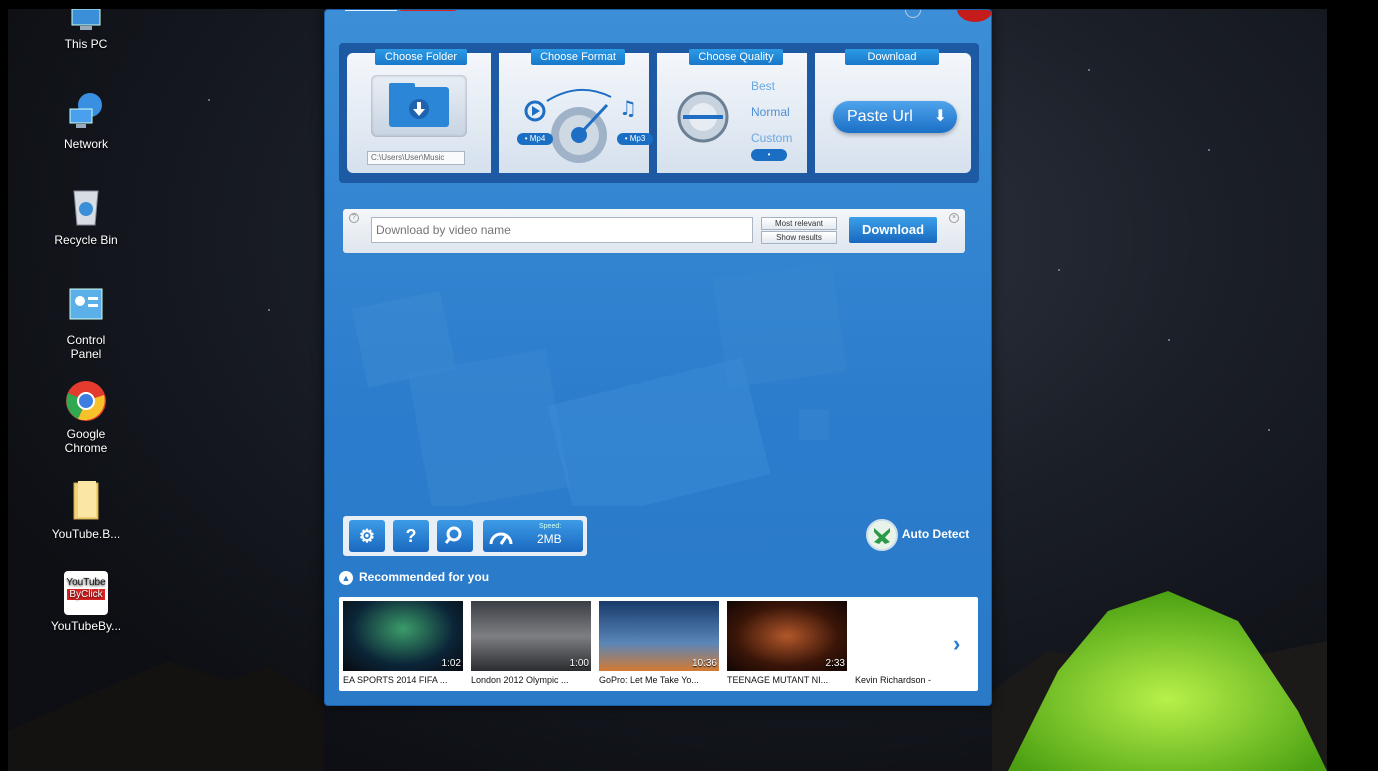  What do you see at coordinates (659, 636) in the screenshot?
I see `video-thumbnail: 10:36` at bounding box center [659, 636].